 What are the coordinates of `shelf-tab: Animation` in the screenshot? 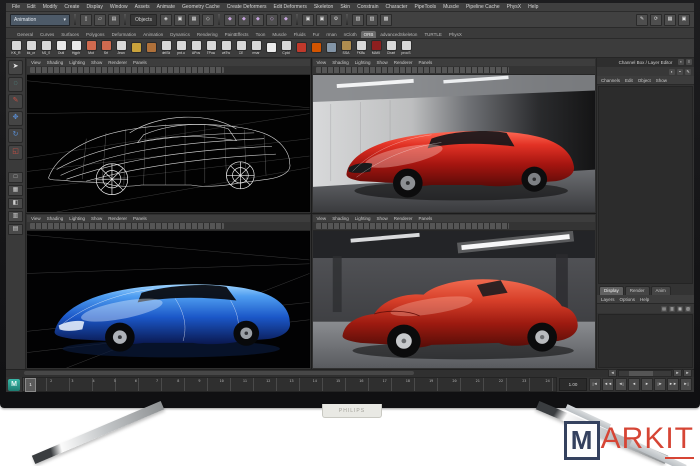 It's located at (153, 34).